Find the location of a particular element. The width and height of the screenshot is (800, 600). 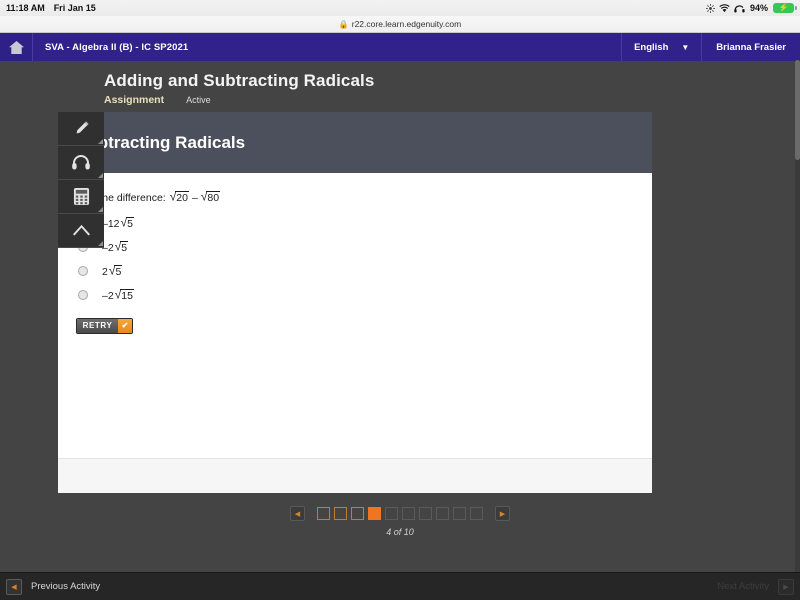

next-activity-button: Next Activity ▶ is located at coordinates (755, 586).